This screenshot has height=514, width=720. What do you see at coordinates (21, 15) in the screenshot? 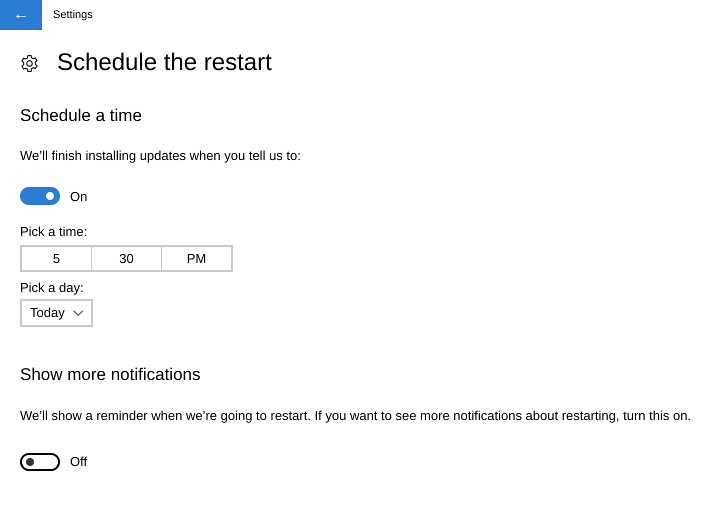
I see `back-button: ←` at bounding box center [21, 15].